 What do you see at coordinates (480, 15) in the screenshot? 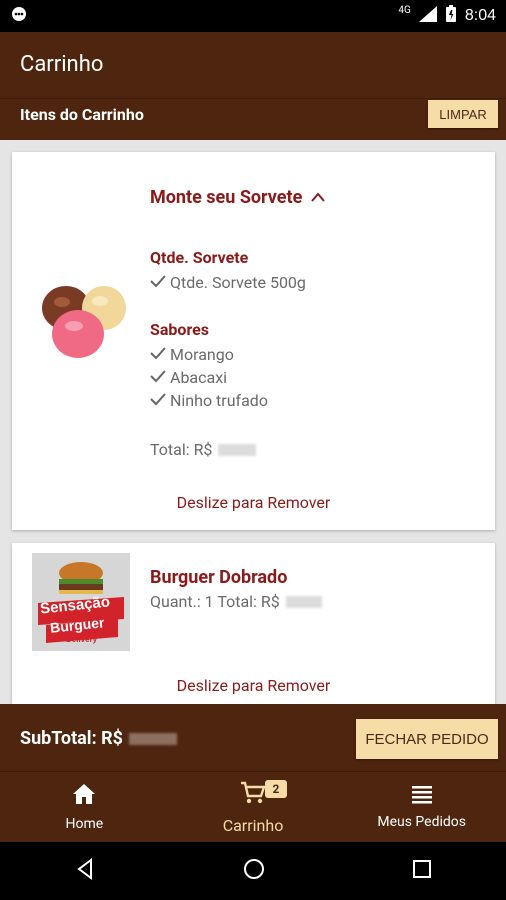
I see `status-time: 8:04` at bounding box center [480, 15].